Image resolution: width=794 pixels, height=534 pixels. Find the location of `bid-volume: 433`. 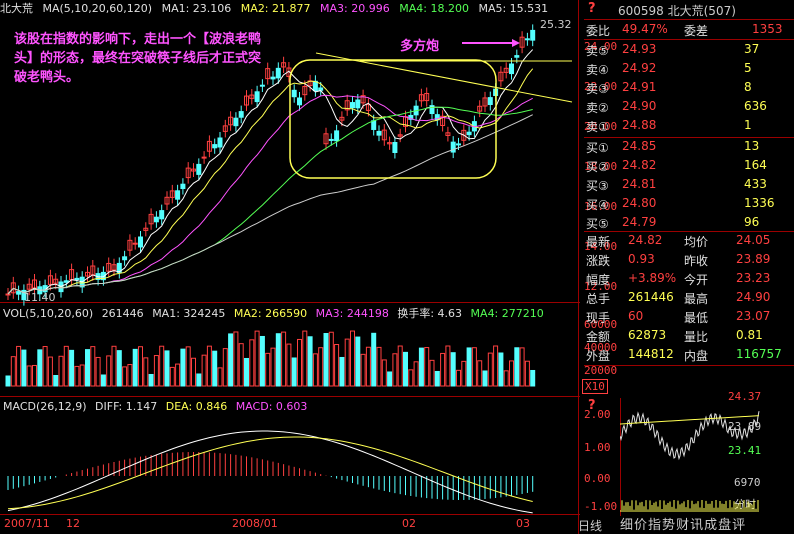

bid-volume: 433 is located at coordinates (755, 184).